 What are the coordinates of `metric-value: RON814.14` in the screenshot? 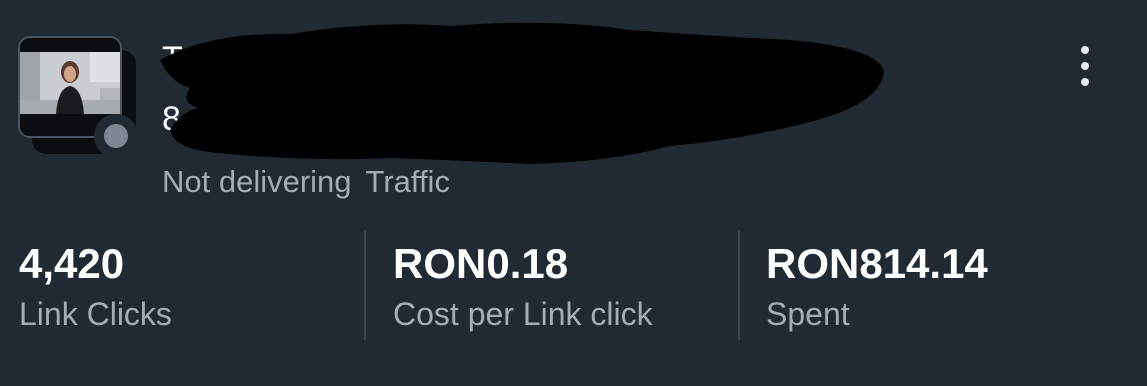 It's located at (877, 263).